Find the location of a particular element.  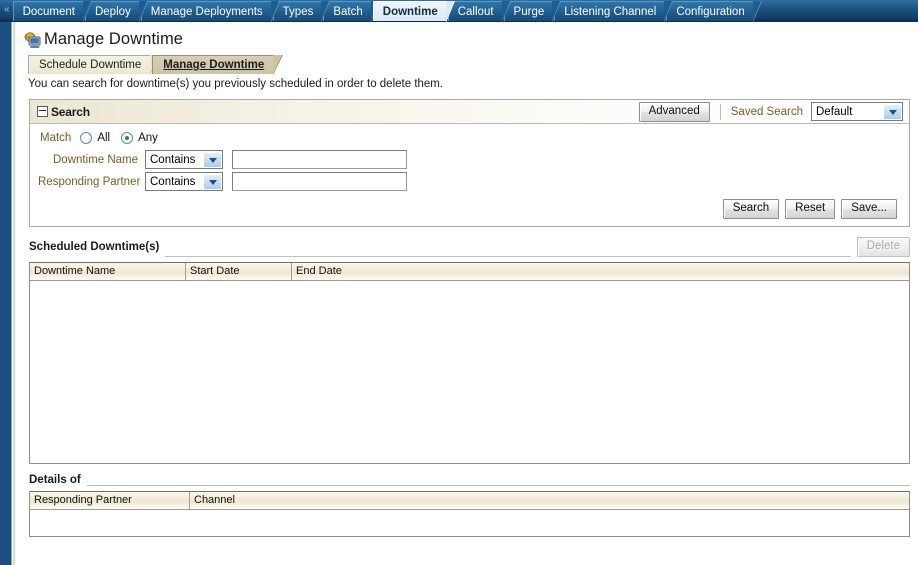

top-tab-label: Listening Channel is located at coordinates (610, 12).